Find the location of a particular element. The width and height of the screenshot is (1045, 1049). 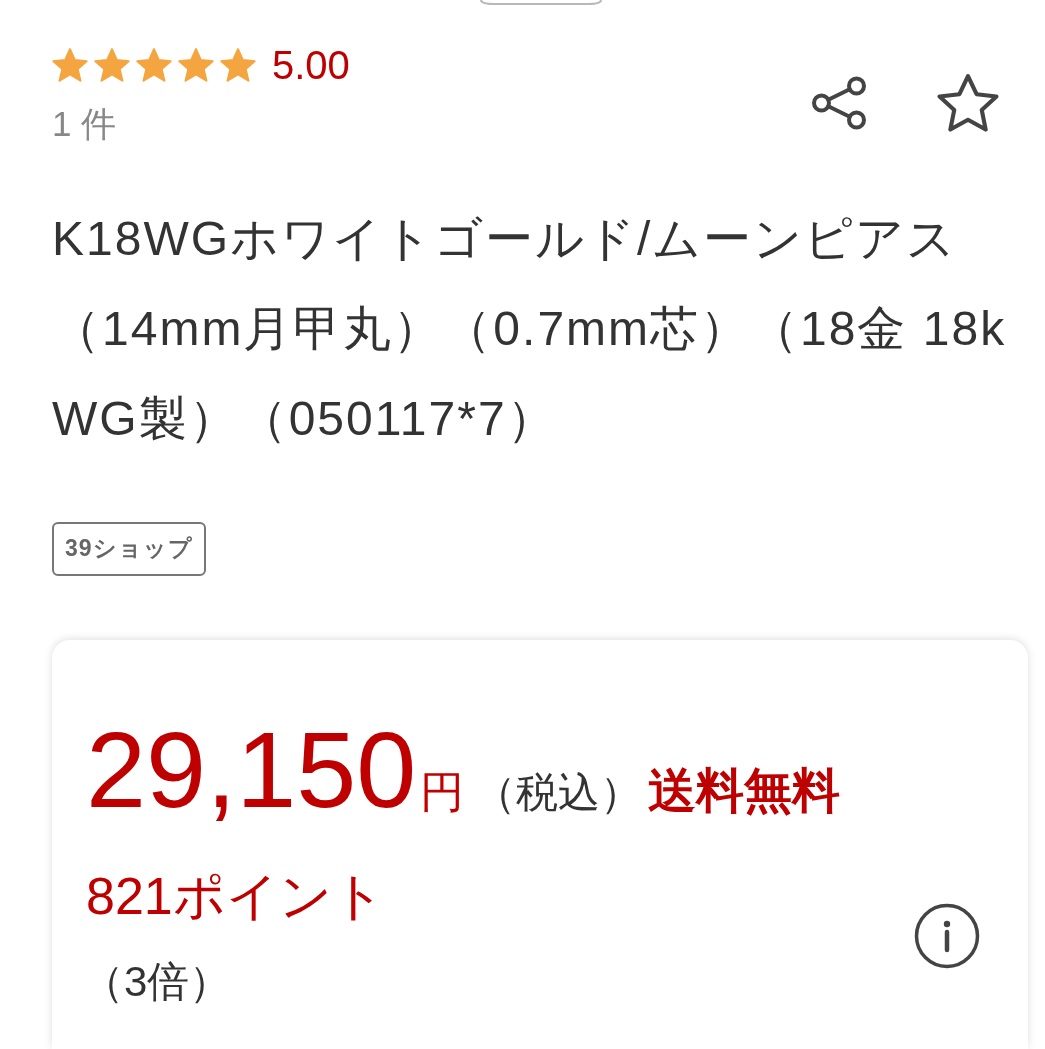

favorite-star-icon is located at coordinates (968, 103).